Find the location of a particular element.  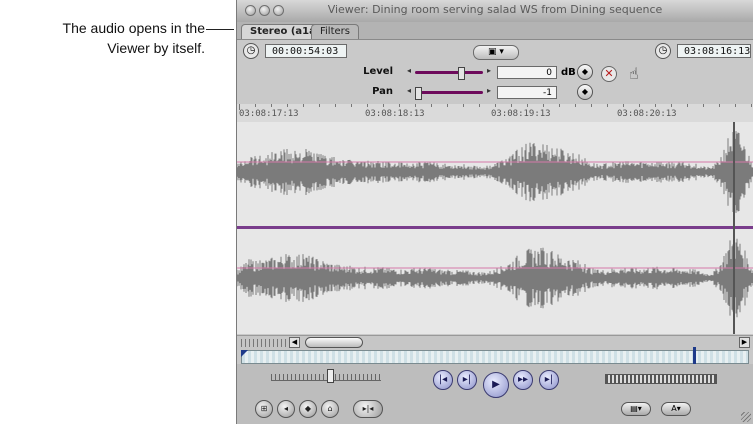

current-timecode-field: 03:08:16:13 is located at coordinates (714, 51).